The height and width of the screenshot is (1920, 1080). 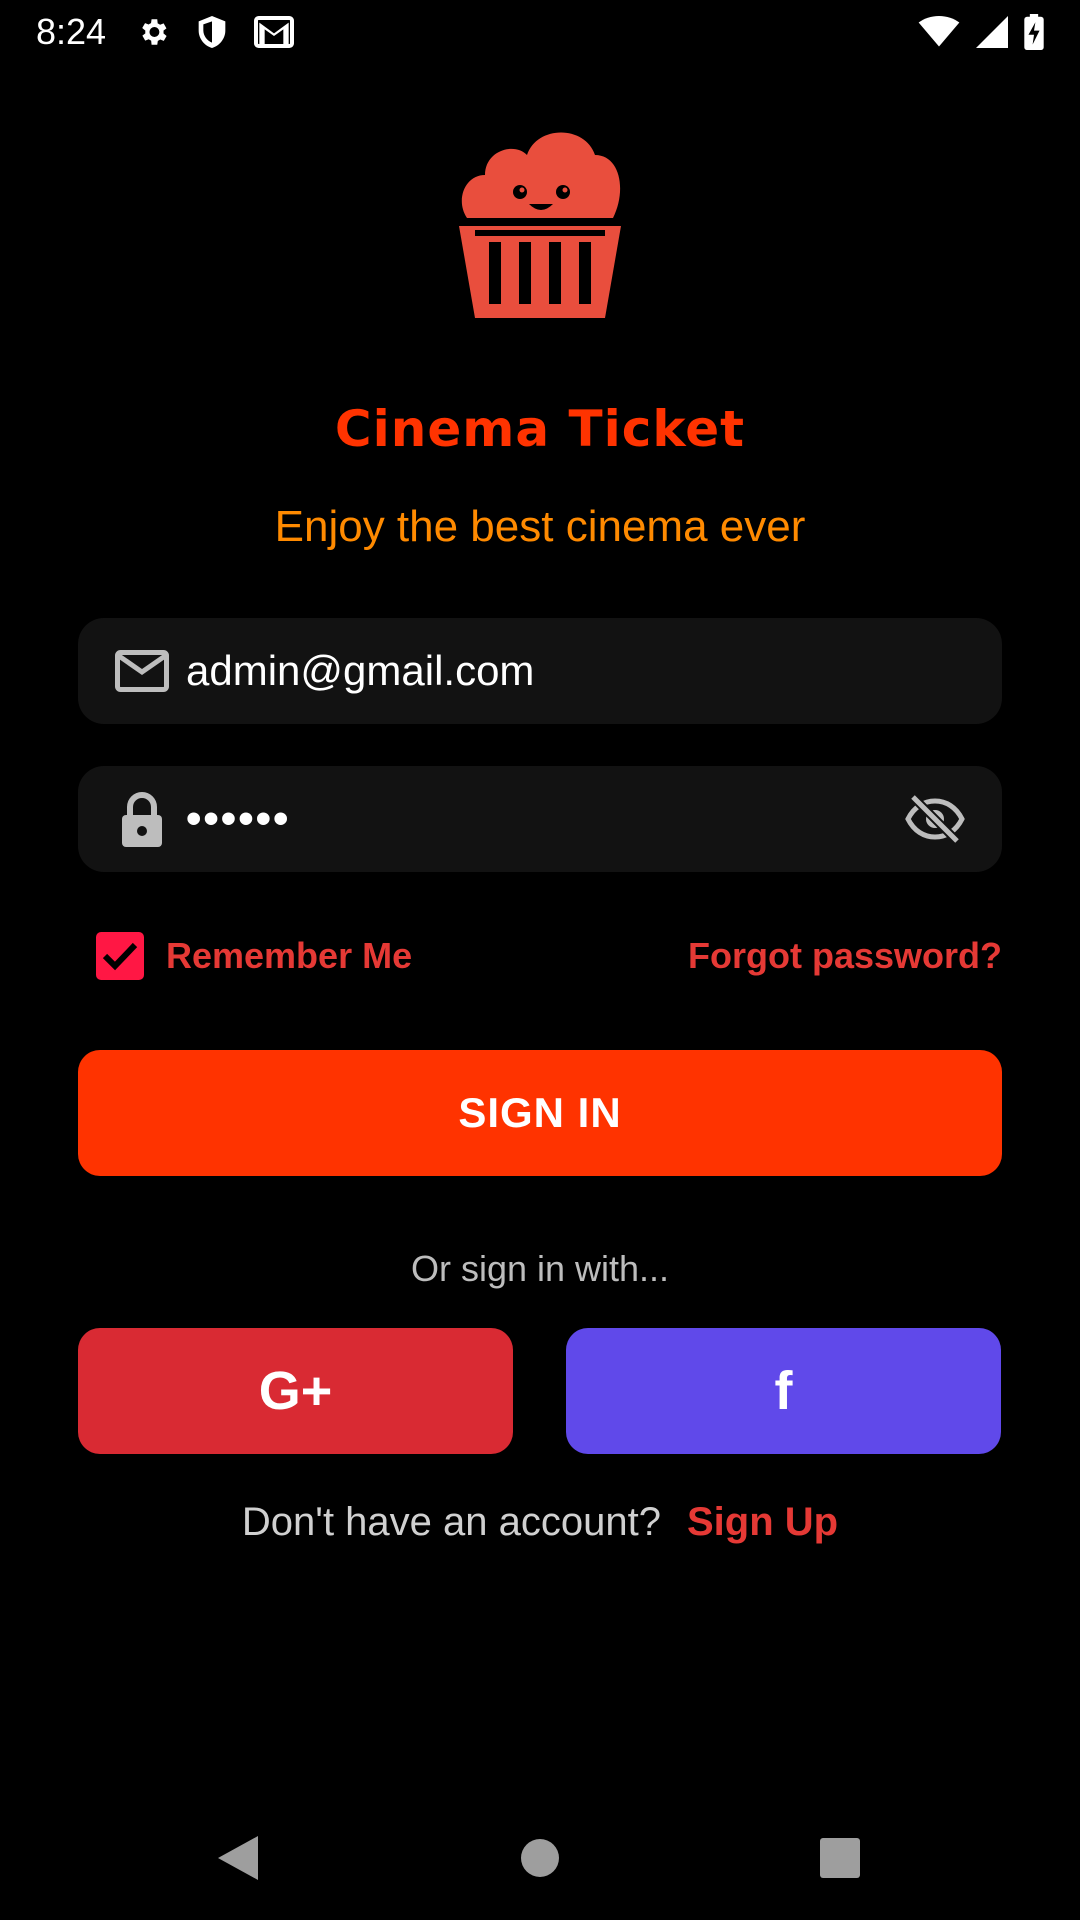 I want to click on back-icon, so click(x=238, y=1860).